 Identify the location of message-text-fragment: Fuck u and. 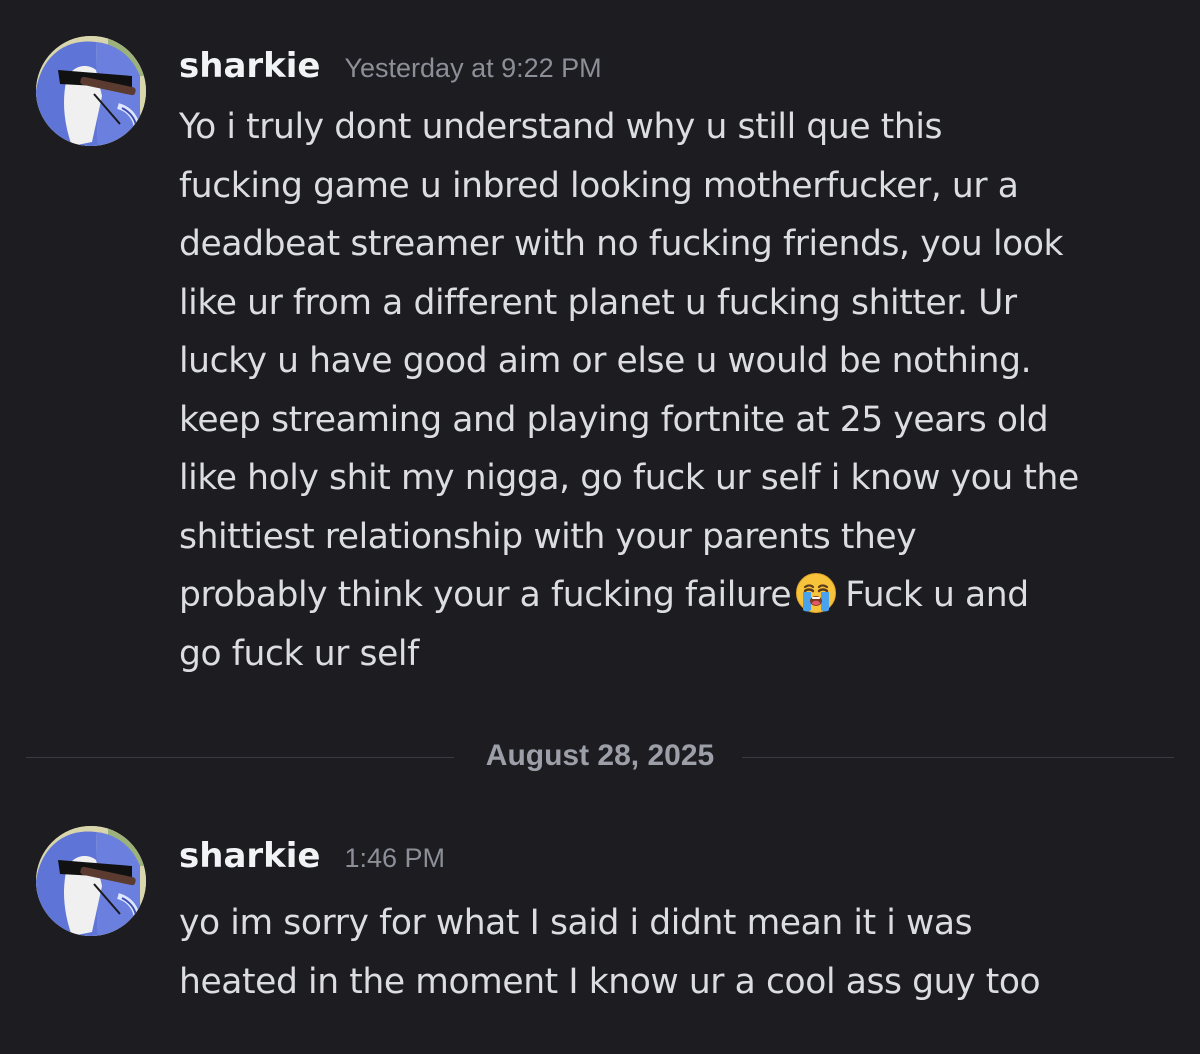
(937, 595).